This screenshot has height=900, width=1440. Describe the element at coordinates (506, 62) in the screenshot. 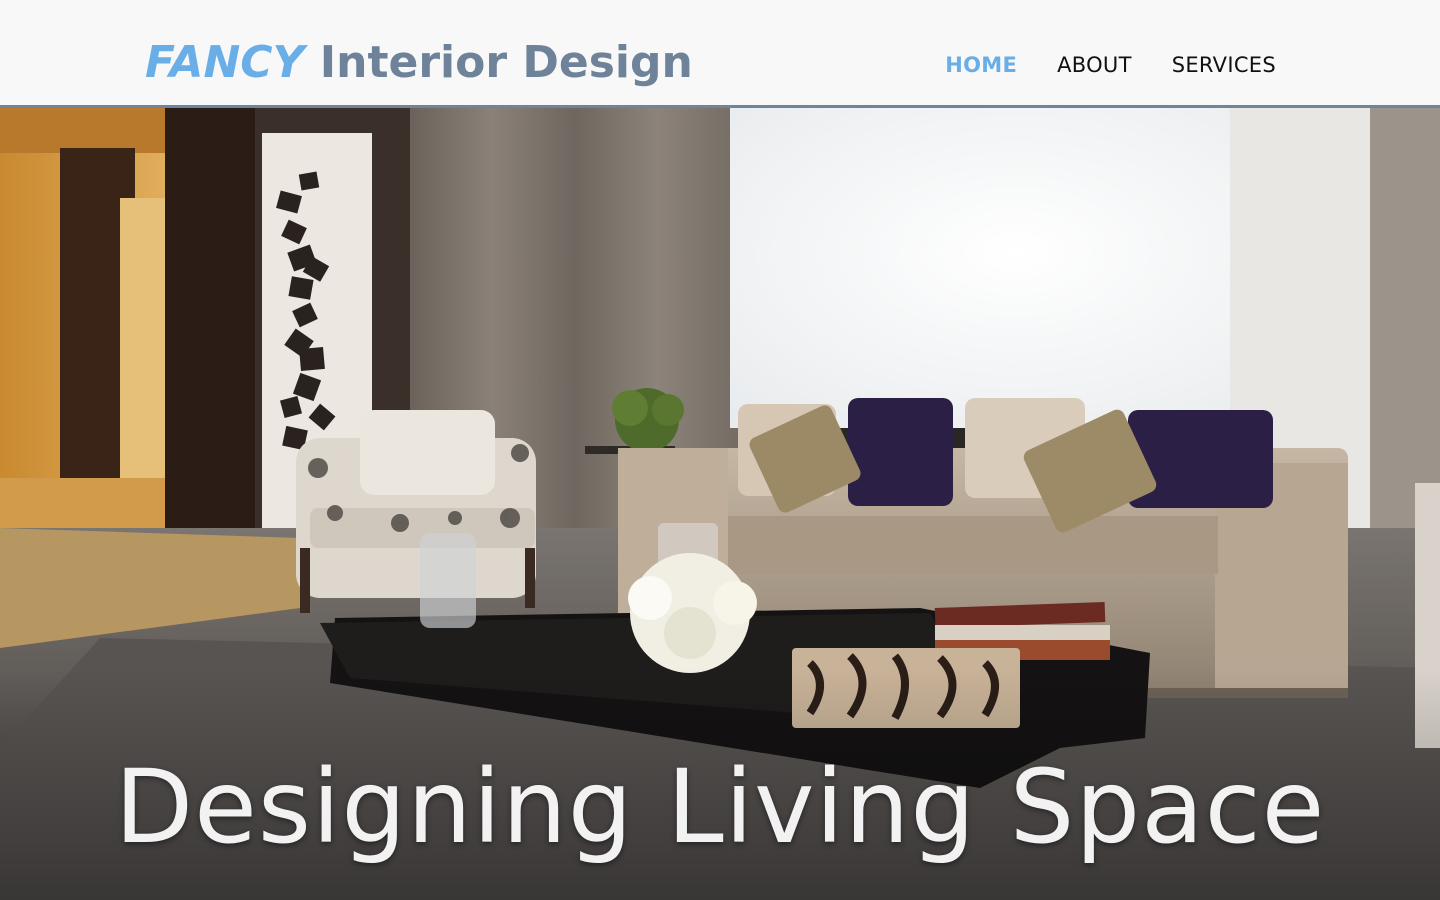

I see `logo-text: Interior Design` at that location.